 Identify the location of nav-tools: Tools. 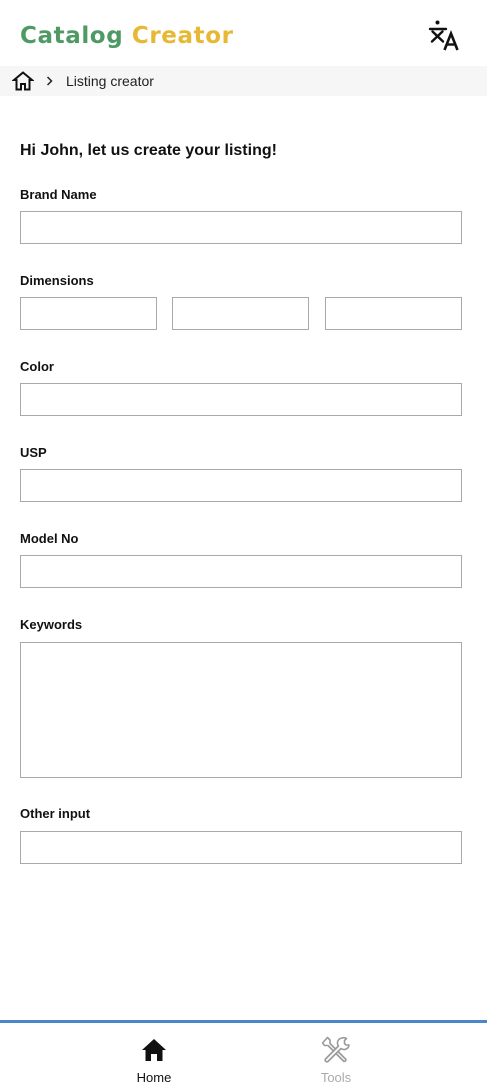
(336, 1056).